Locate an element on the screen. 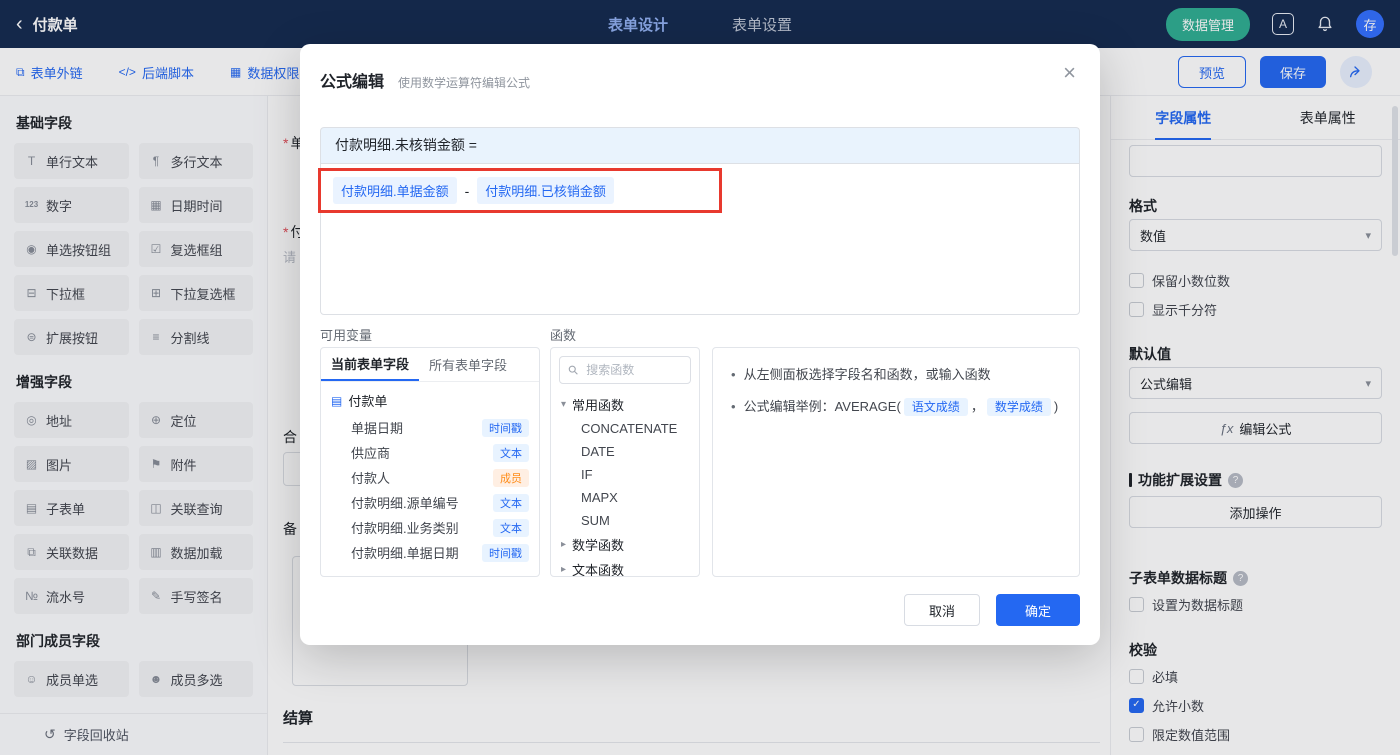 The width and height of the screenshot is (1400, 755). operator: - is located at coordinates (467, 190).